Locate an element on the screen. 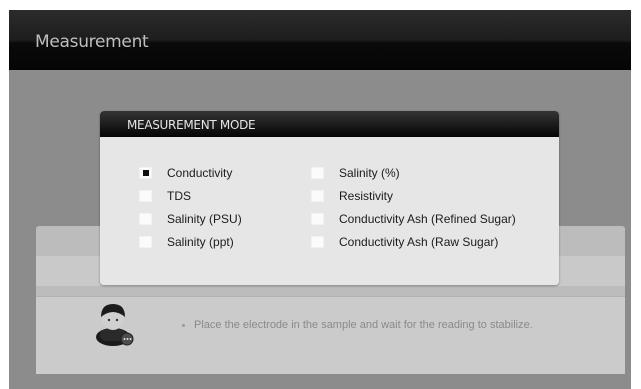 This screenshot has width=641, height=389. bullet-dot-icon is located at coordinates (183, 325).